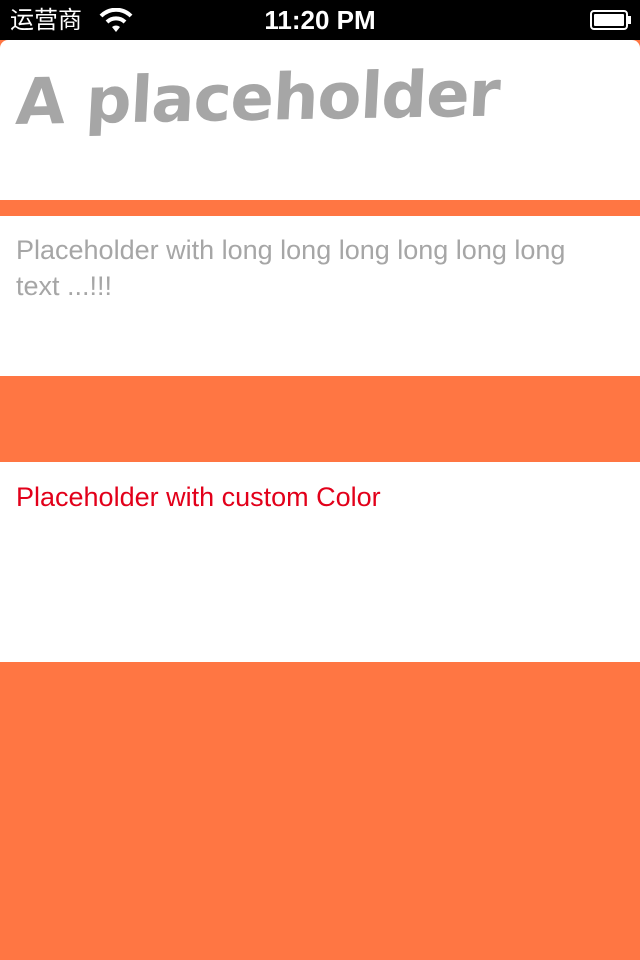 This screenshot has height=960, width=640. I want to click on status-time: 11:20 PM, so click(320, 20).